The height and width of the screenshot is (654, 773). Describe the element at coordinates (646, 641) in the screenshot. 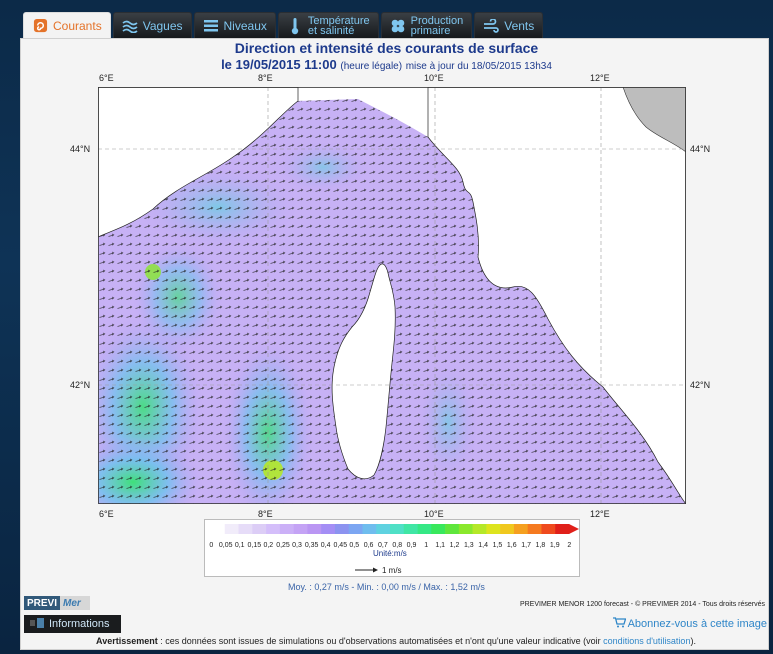

I see `terms-link: conditions d'utilisation` at that location.